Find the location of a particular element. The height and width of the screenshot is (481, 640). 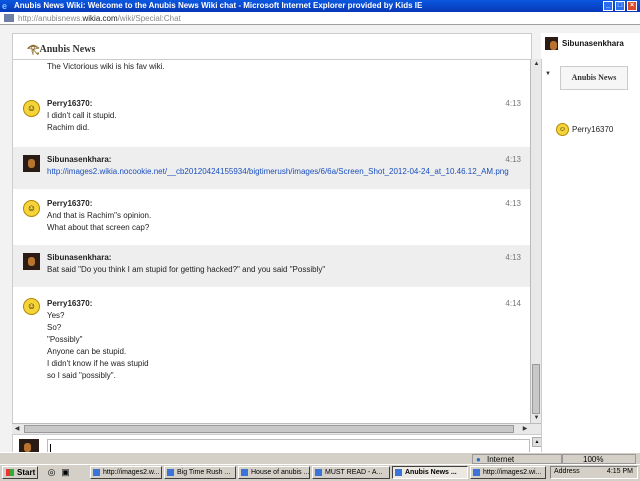

message-line: So? is located at coordinates (54, 327).